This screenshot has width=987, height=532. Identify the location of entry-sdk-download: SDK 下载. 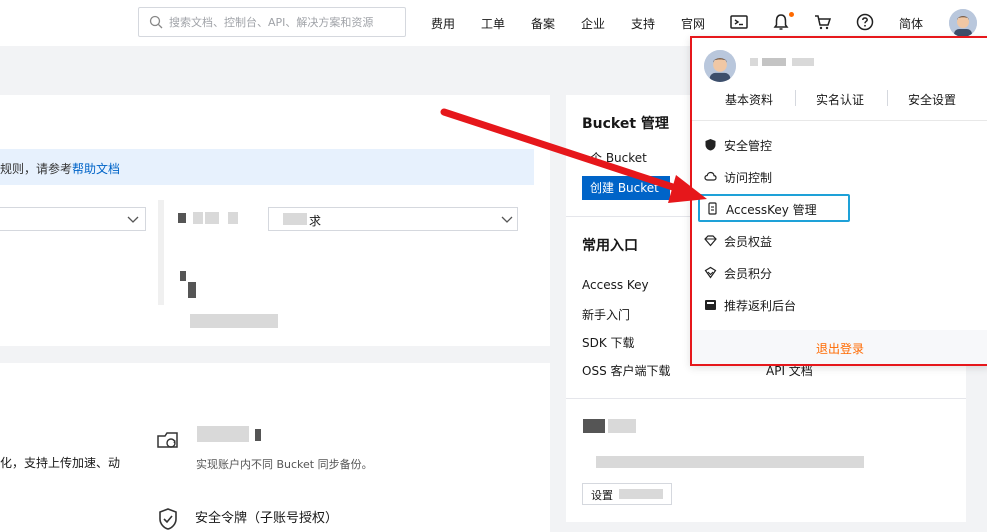
(608, 342).